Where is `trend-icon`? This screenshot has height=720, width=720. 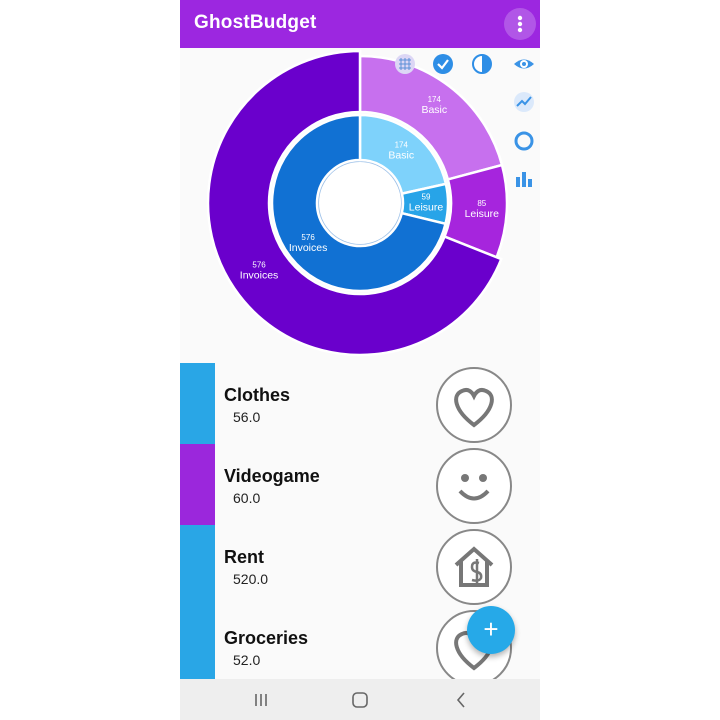 trend-icon is located at coordinates (524, 102).